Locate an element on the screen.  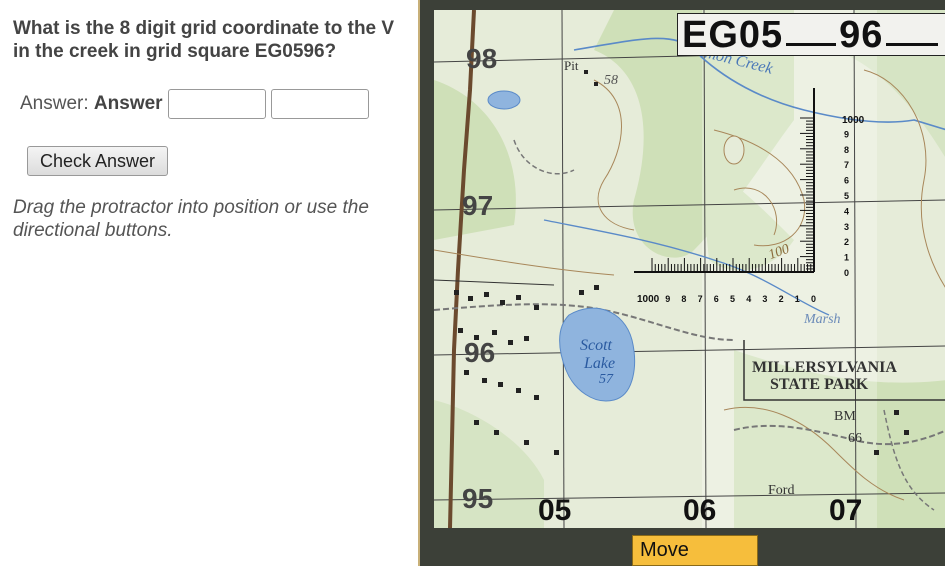
protractor-vertical-scale-top: 1000 is located at coordinates (853, 120).